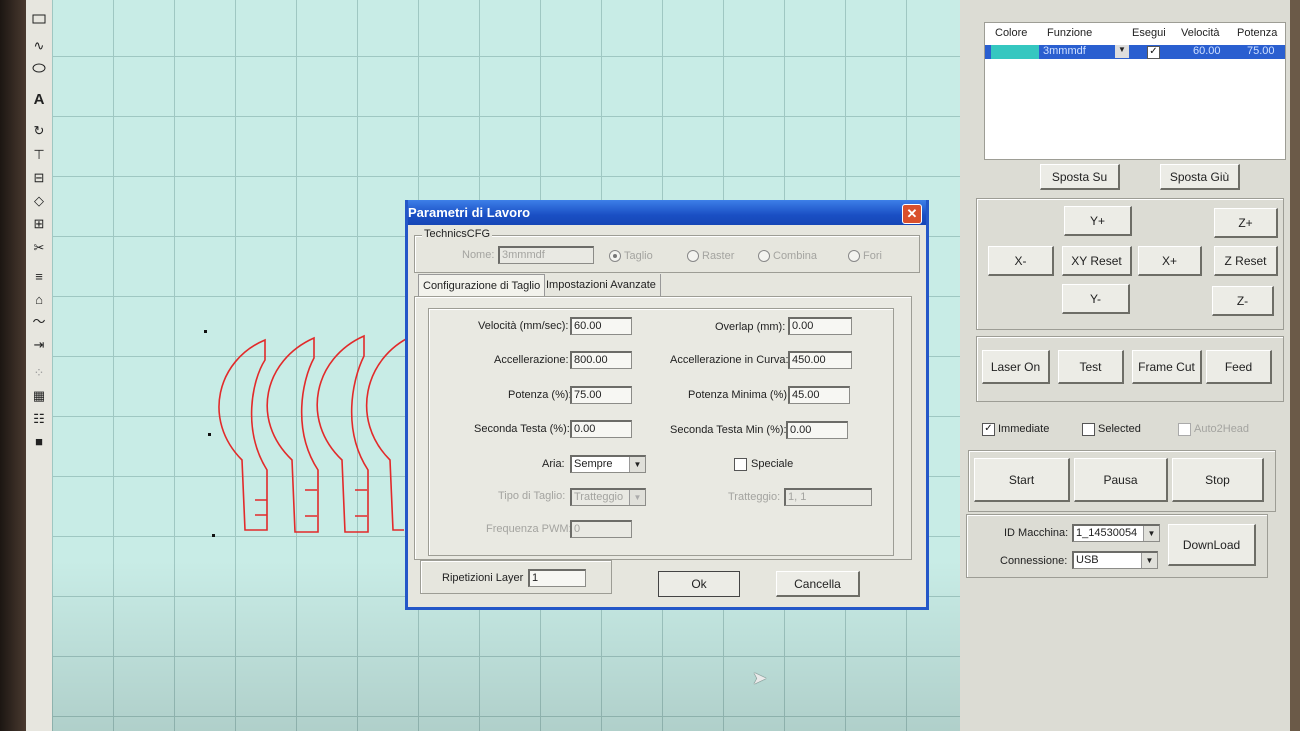 The image size is (1300, 731). I want to click on start-button: Start, so click(1022, 480).